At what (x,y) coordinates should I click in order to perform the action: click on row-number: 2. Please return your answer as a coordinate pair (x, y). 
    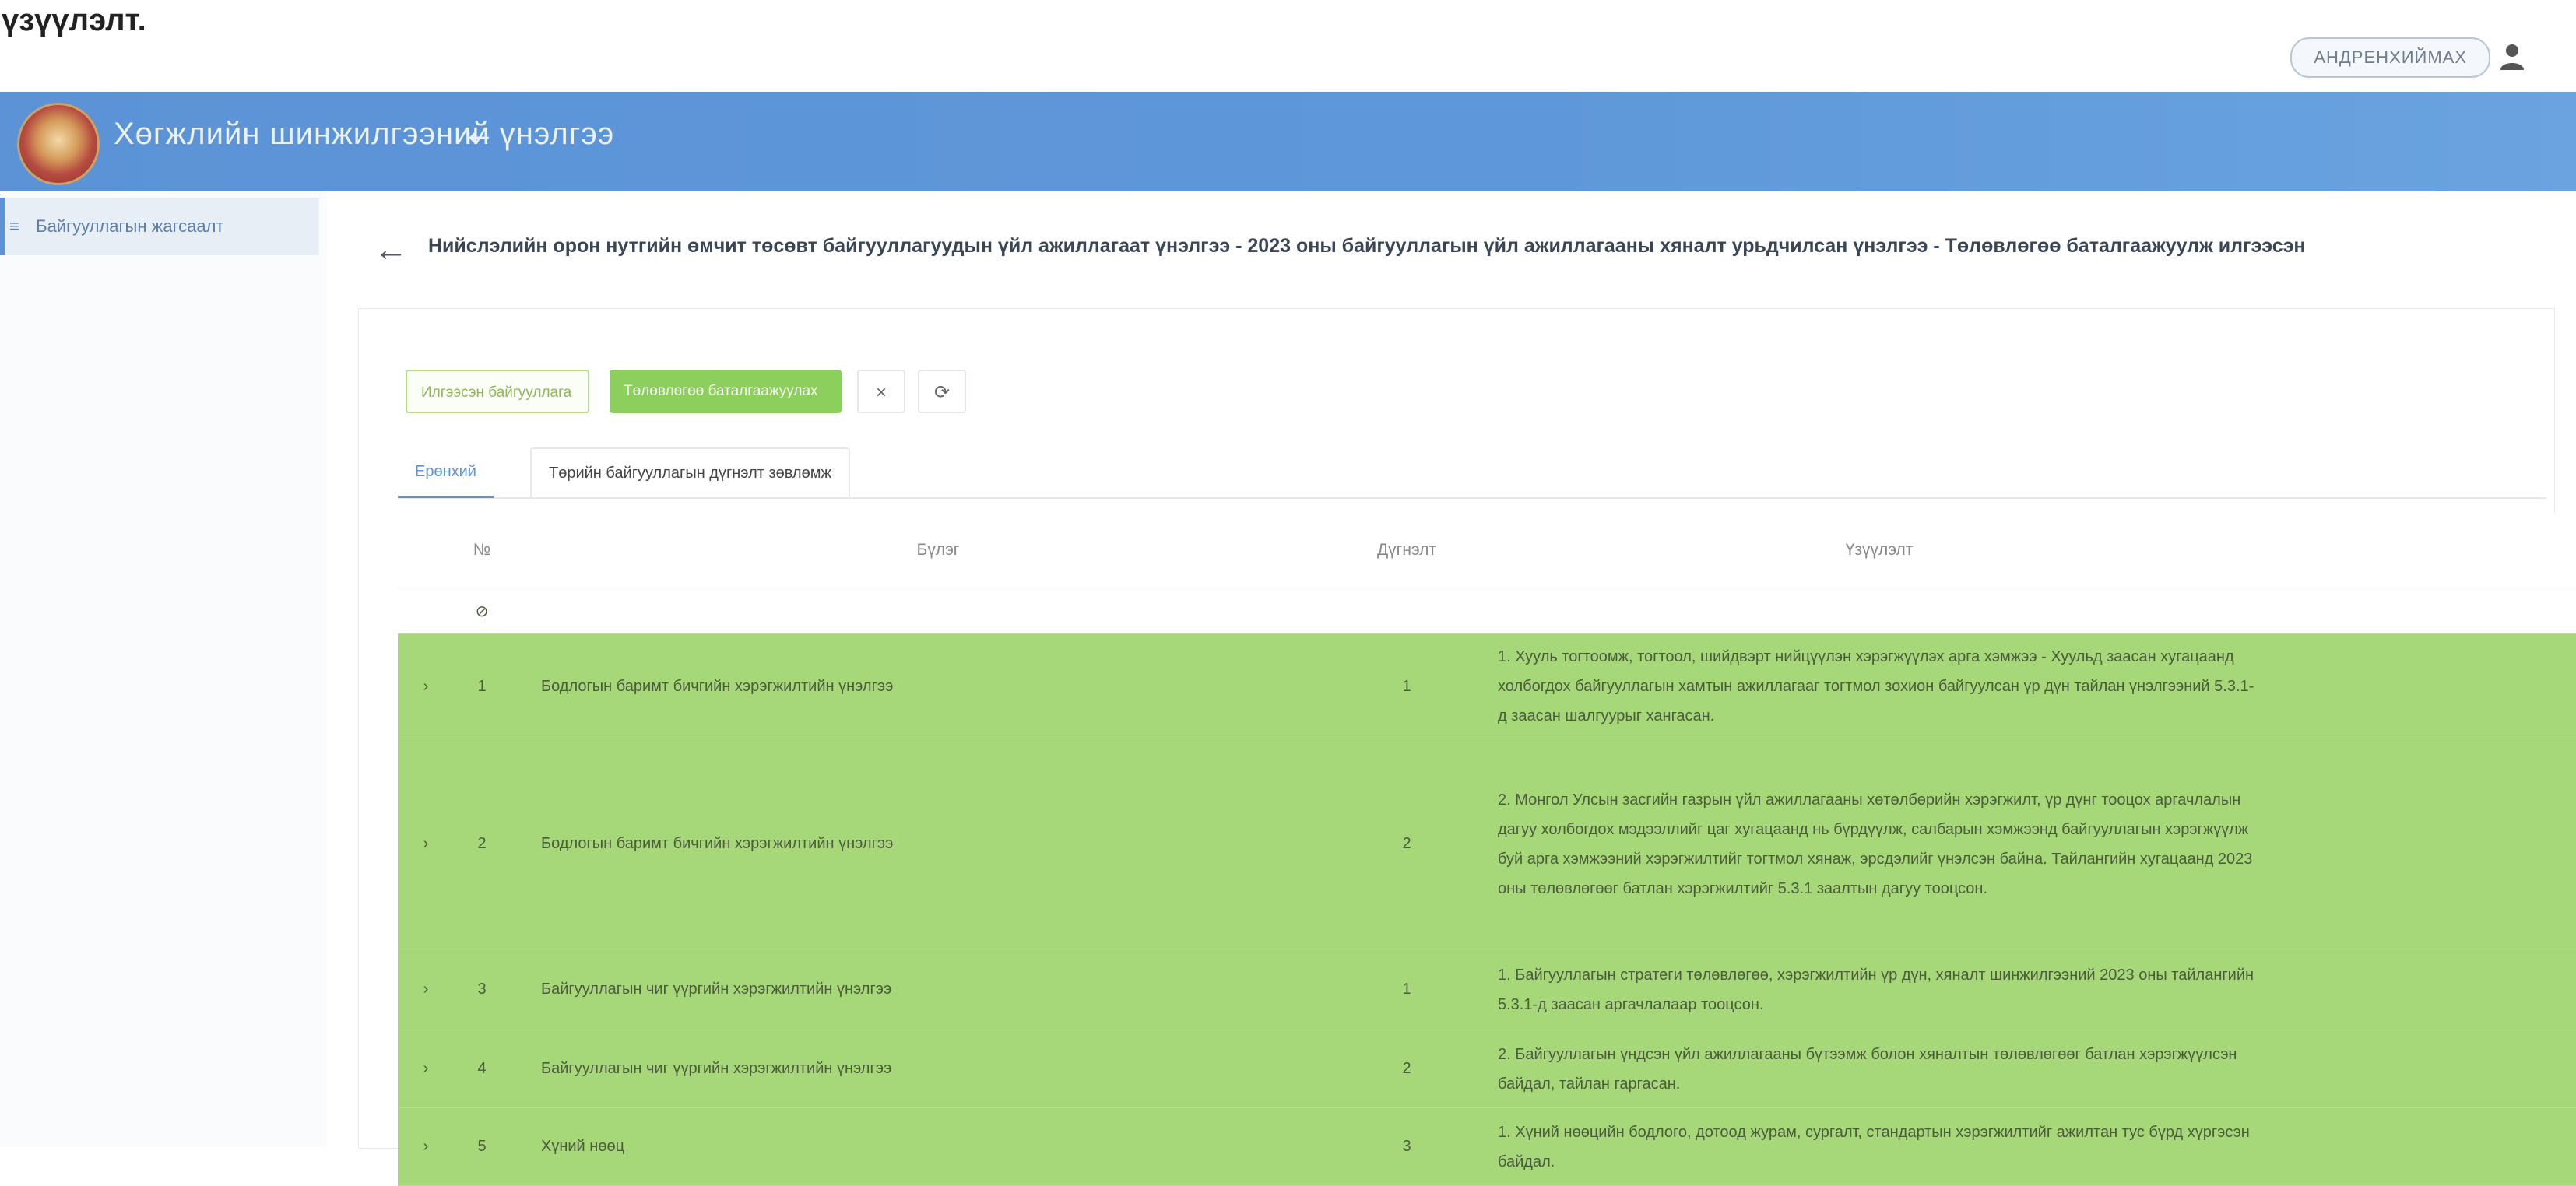
    Looking at the image, I should click on (482, 844).